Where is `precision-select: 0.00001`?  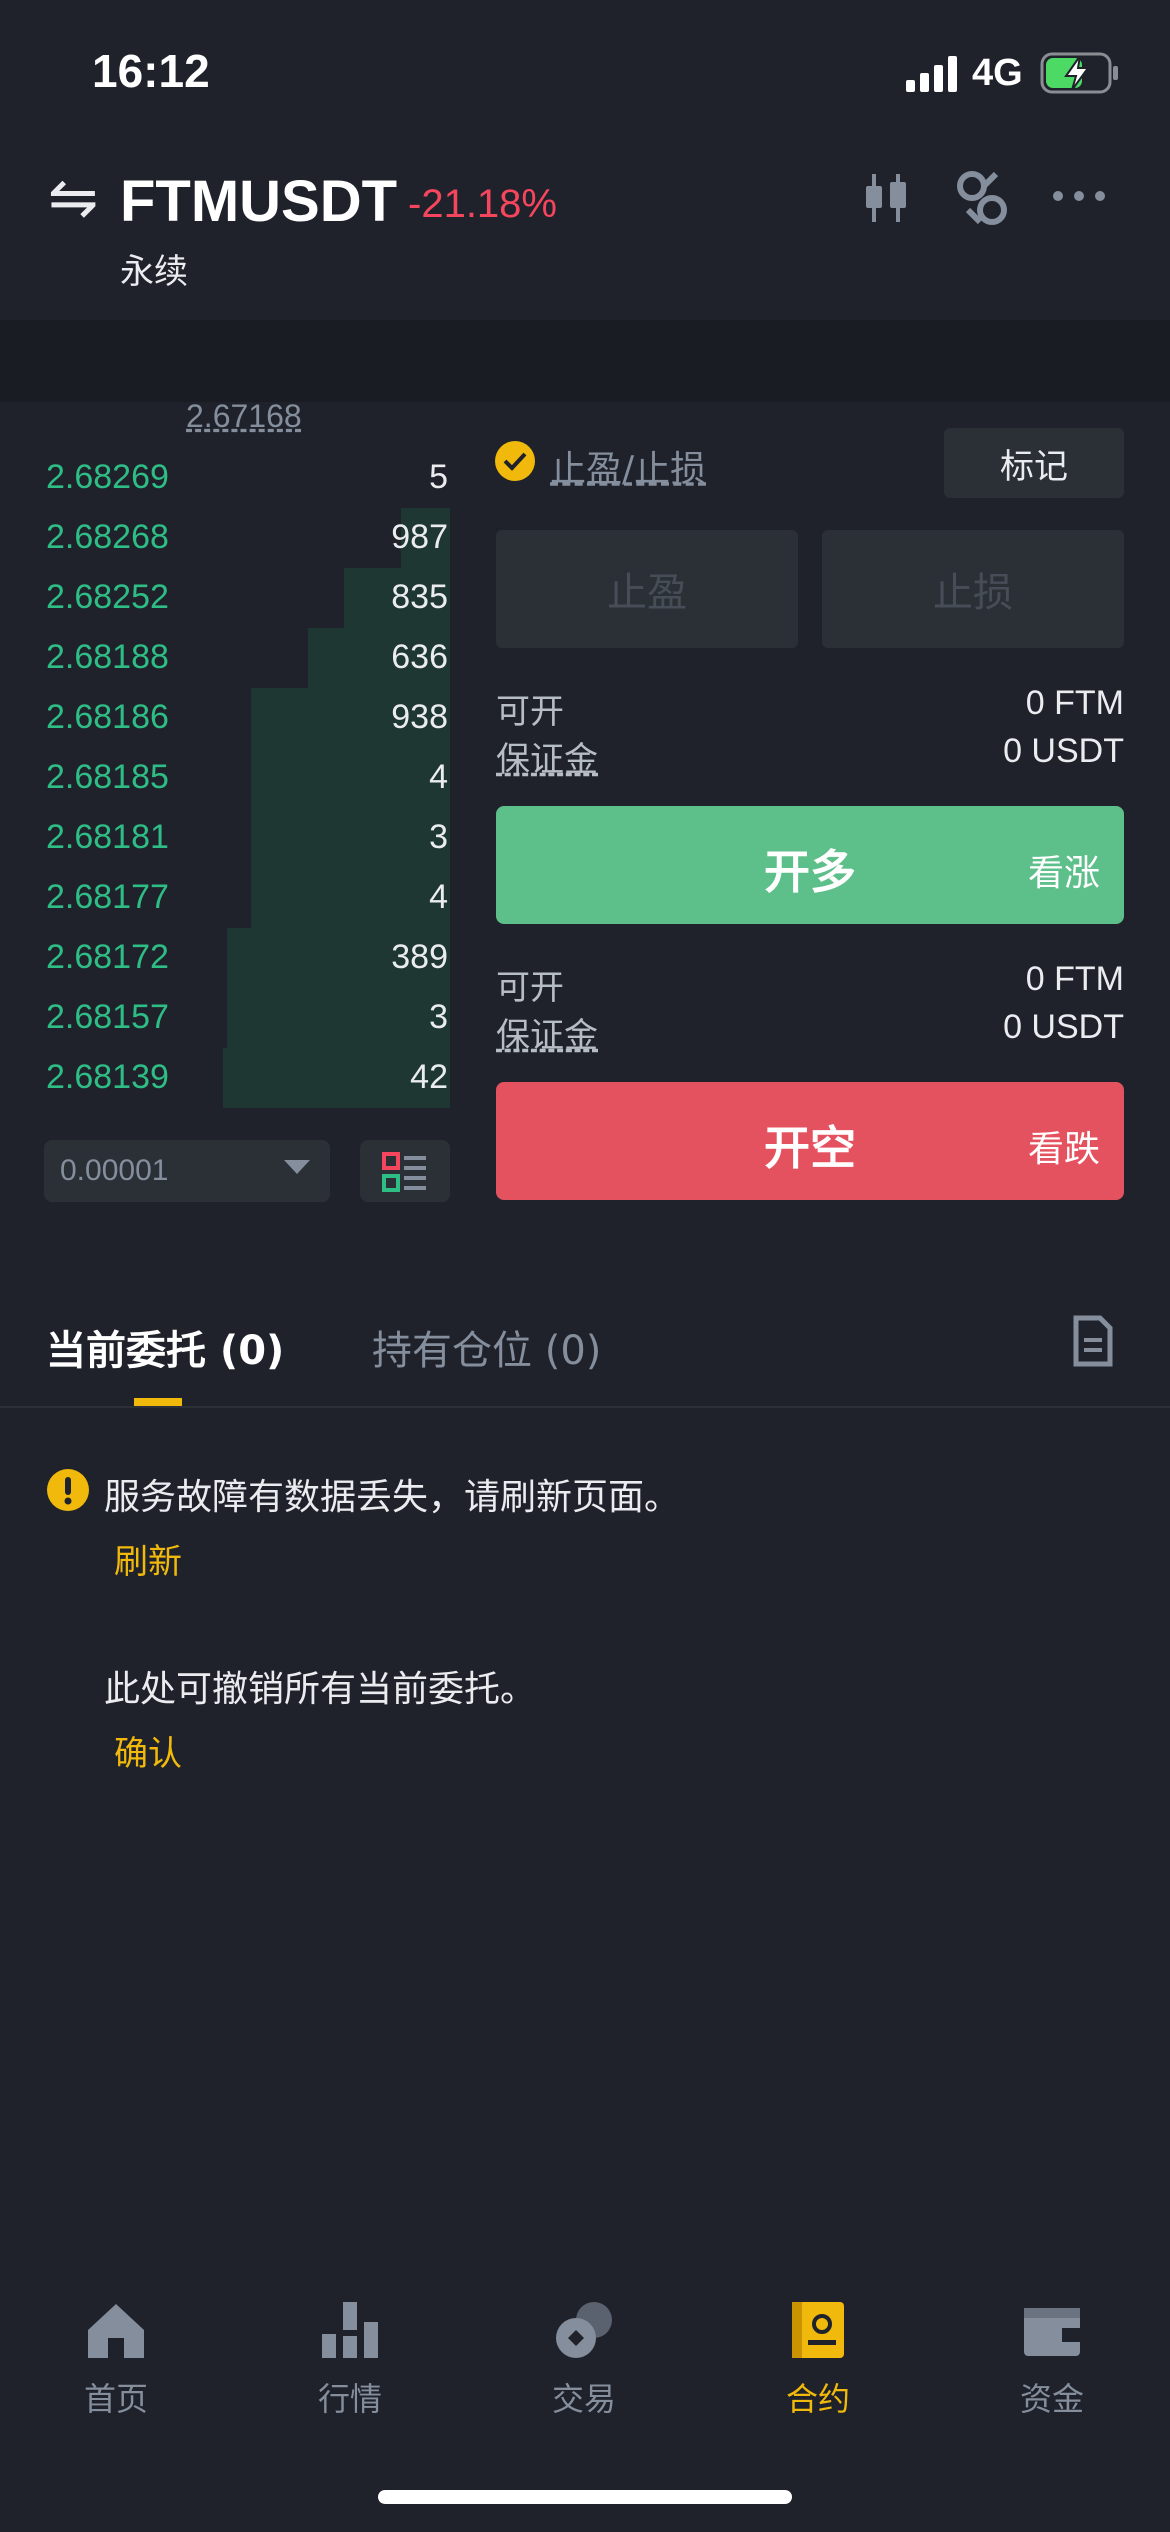 precision-select: 0.00001 is located at coordinates (187, 1171).